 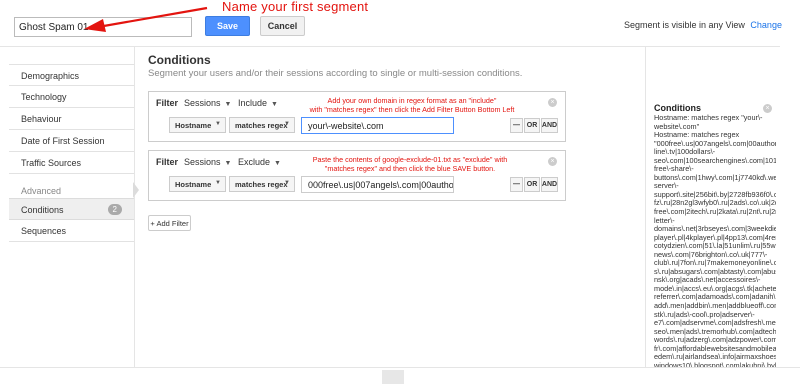 What do you see at coordinates (71, 231) in the screenshot?
I see `sidebar-item-sequences: Sequences` at bounding box center [71, 231].